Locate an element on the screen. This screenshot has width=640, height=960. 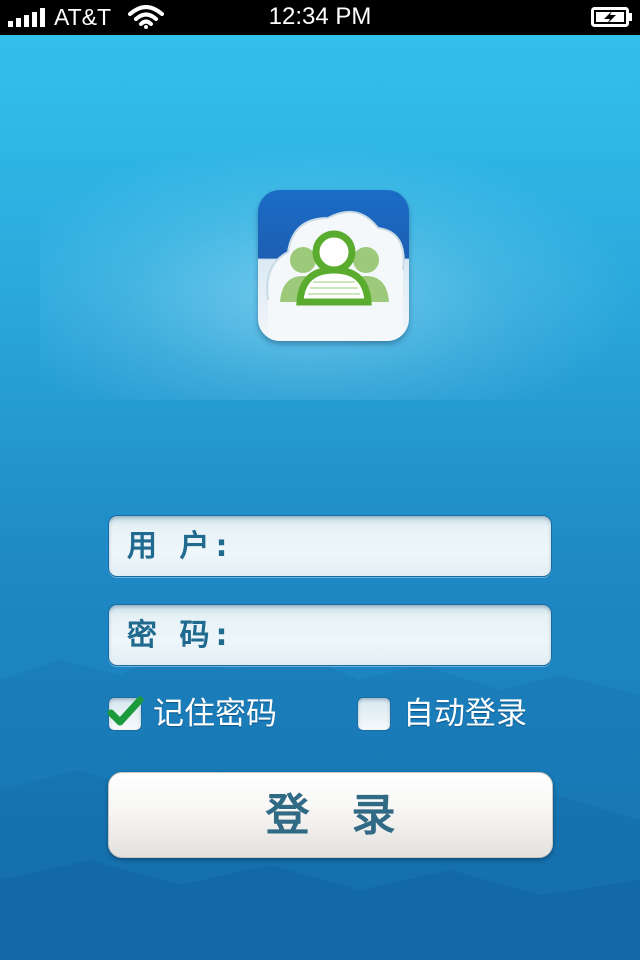
remember-password-checkbox is located at coordinates (125, 713).